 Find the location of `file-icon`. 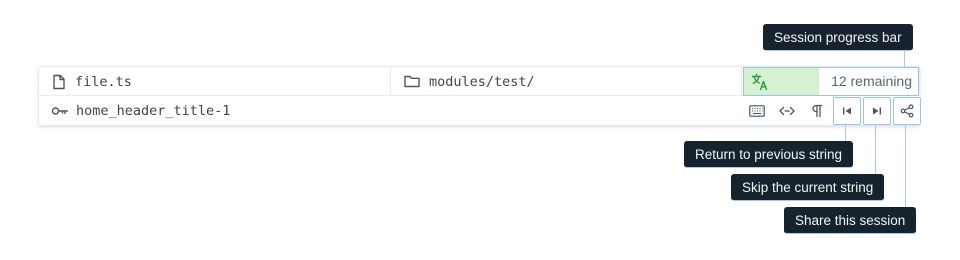

file-icon is located at coordinates (59, 82).